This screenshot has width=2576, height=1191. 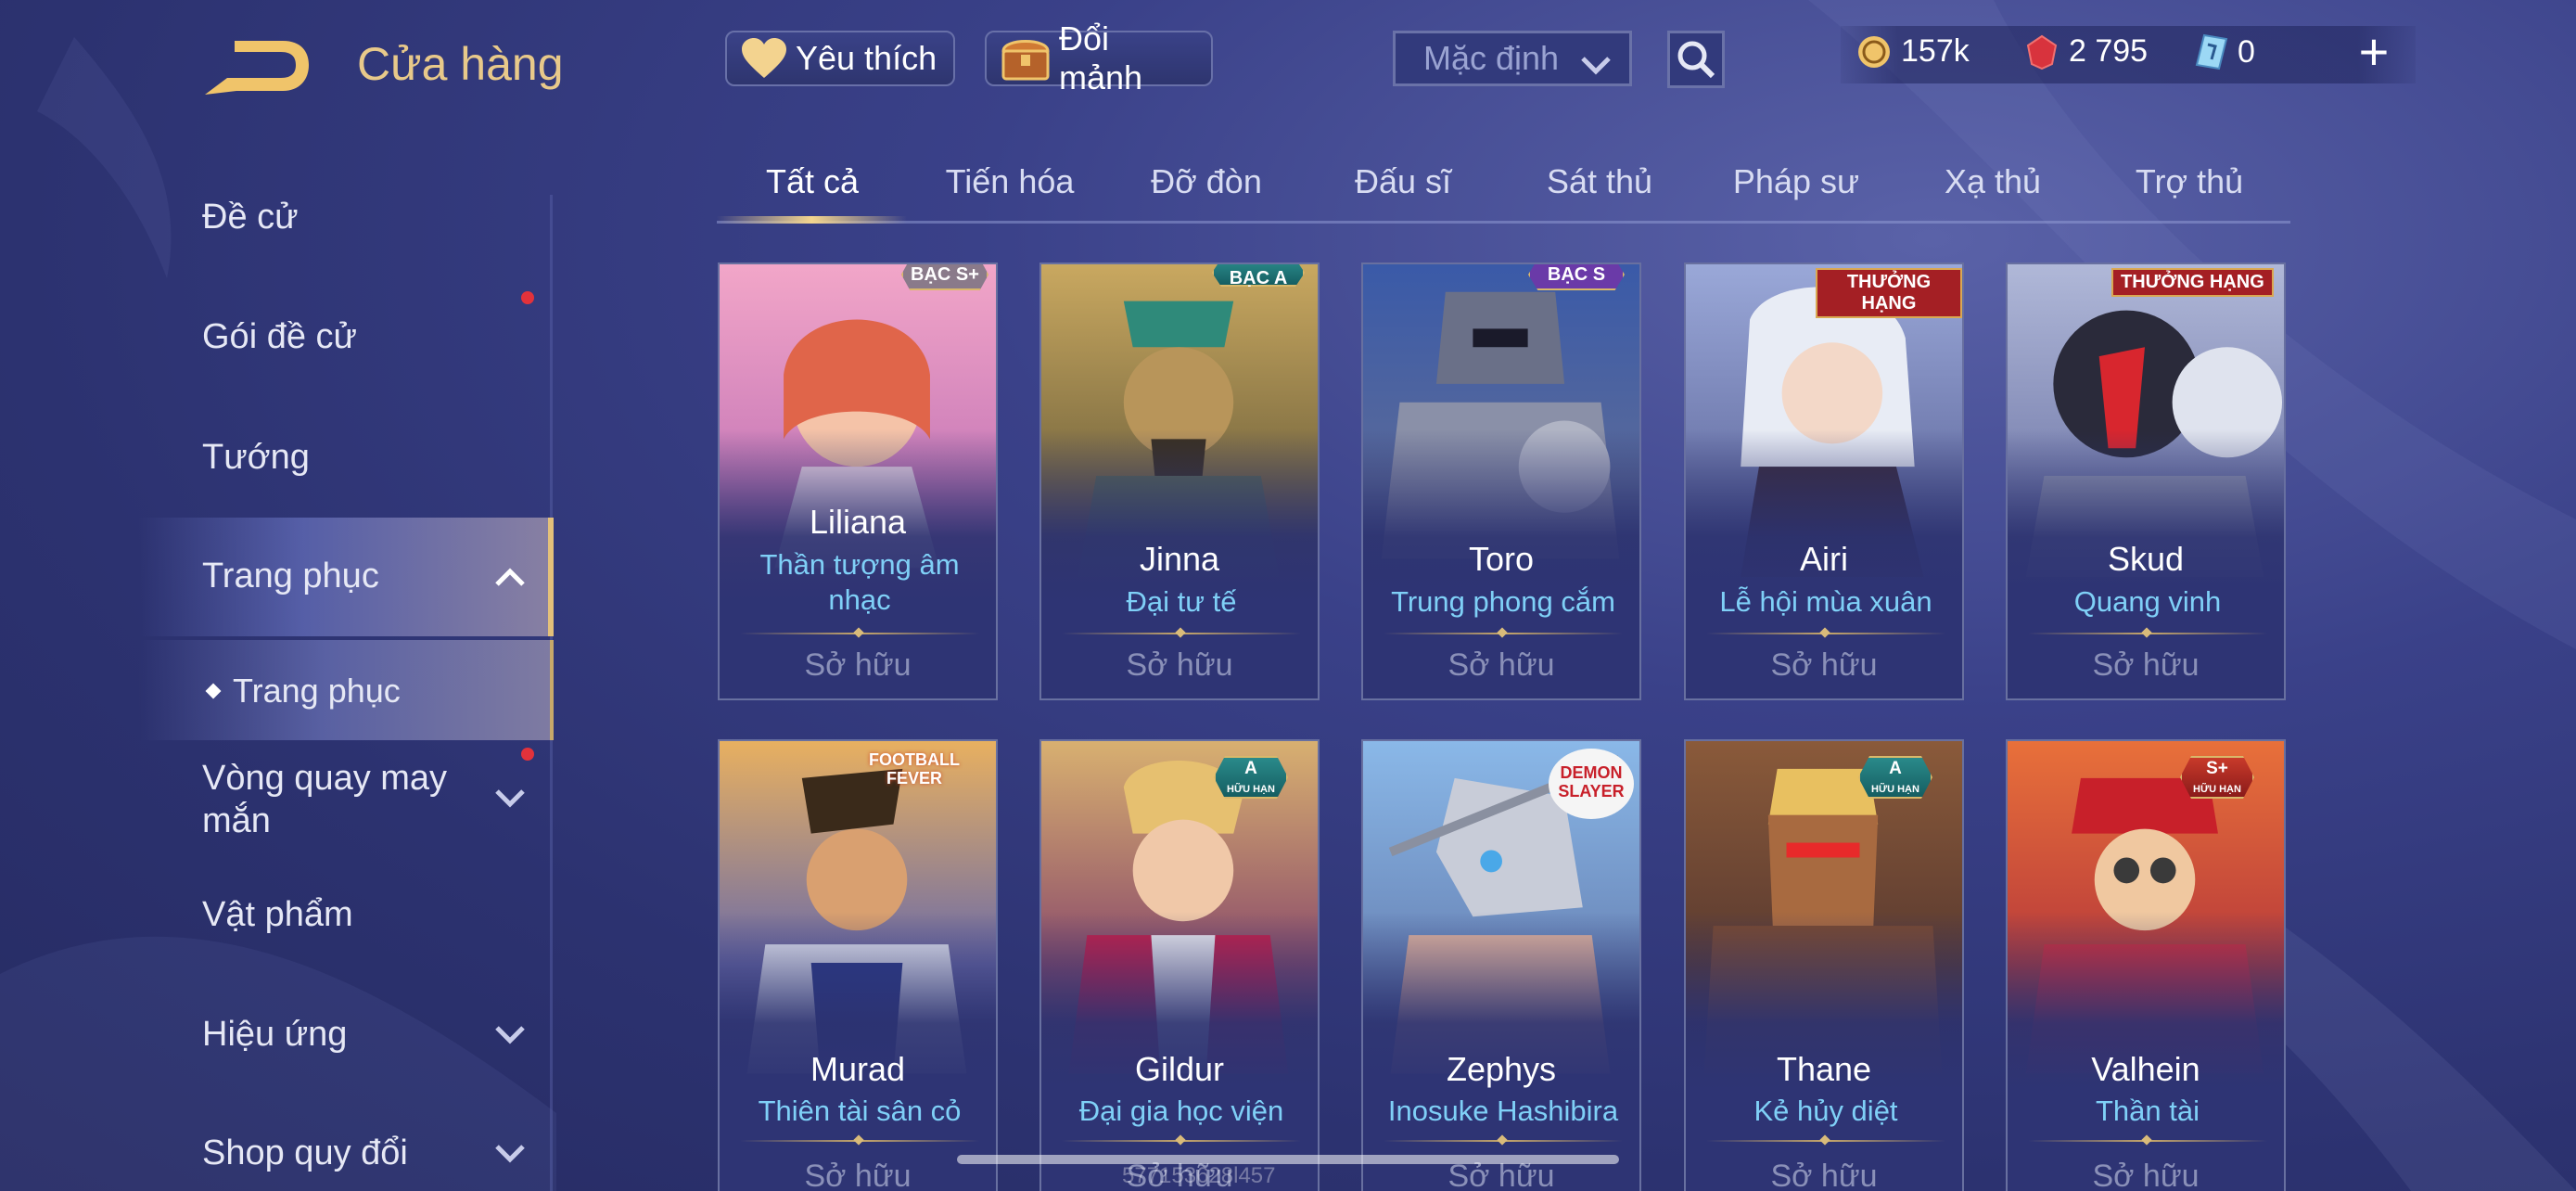 What do you see at coordinates (1491, 58) in the screenshot?
I see `sort-select-value: Mặc định` at bounding box center [1491, 58].